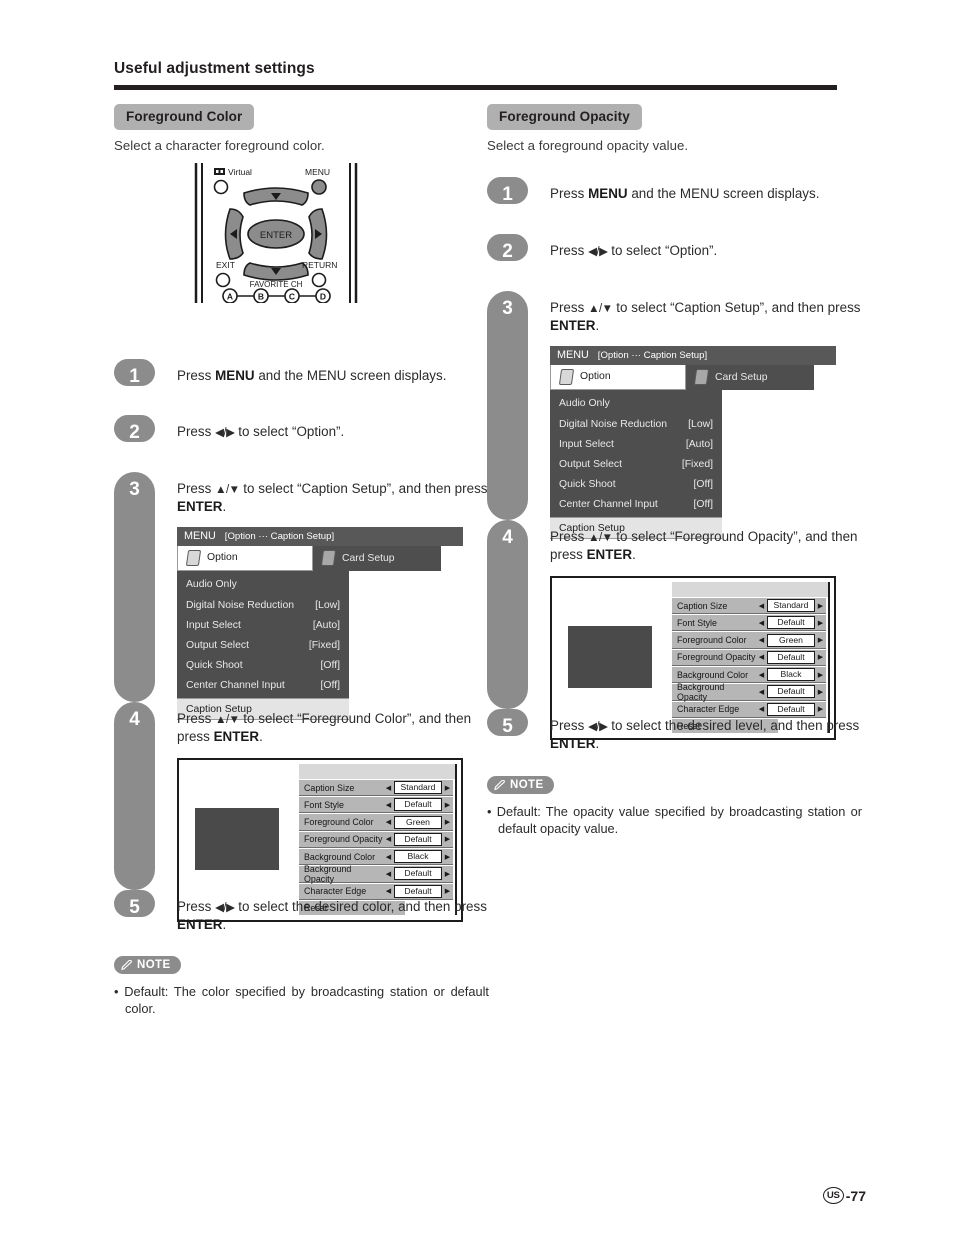 This screenshot has width=954, height=1235. I want to click on section-description-right: Select a foreground opacity value., so click(588, 145).